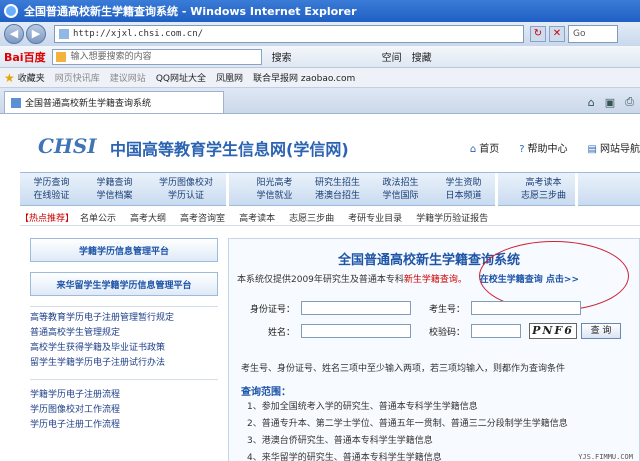 This screenshot has width=640, height=461. What do you see at coordinates (304, 77) in the screenshot?
I see `fav-link-zaobao: 联合早报网 zaobao.com` at bounding box center [304, 77].